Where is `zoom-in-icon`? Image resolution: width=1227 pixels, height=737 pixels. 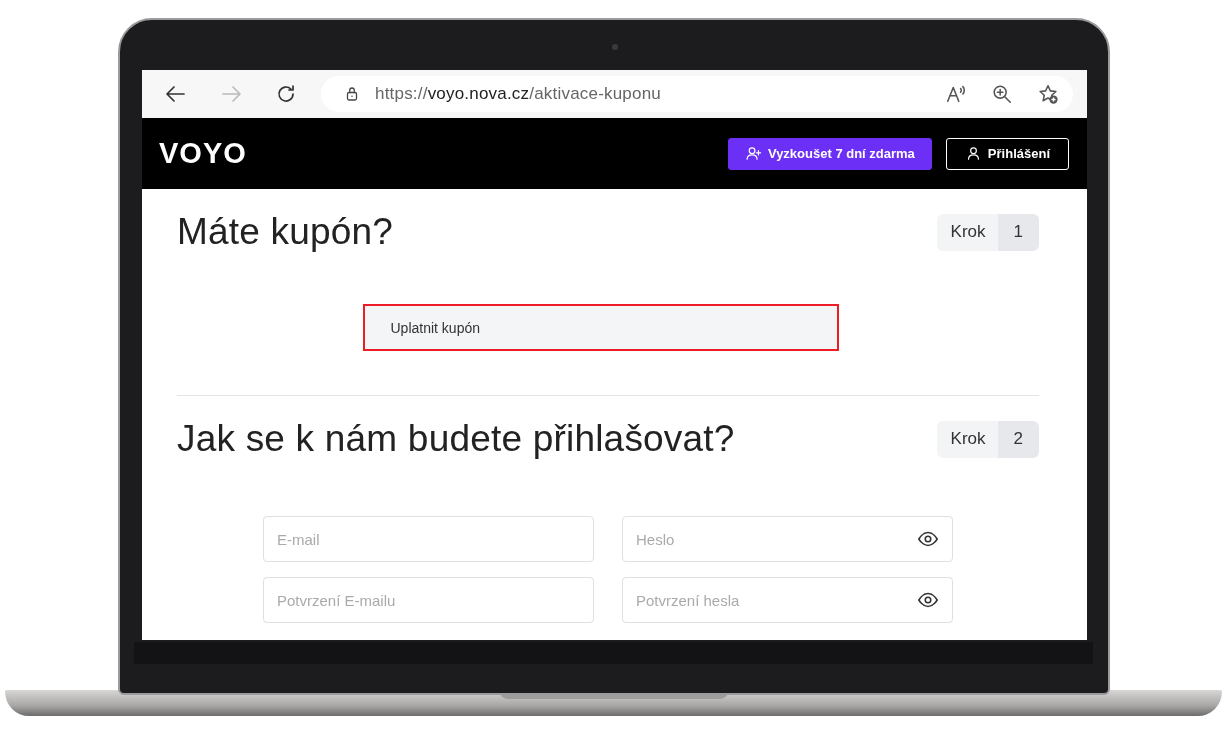
zoom-in-icon is located at coordinates (1002, 94).